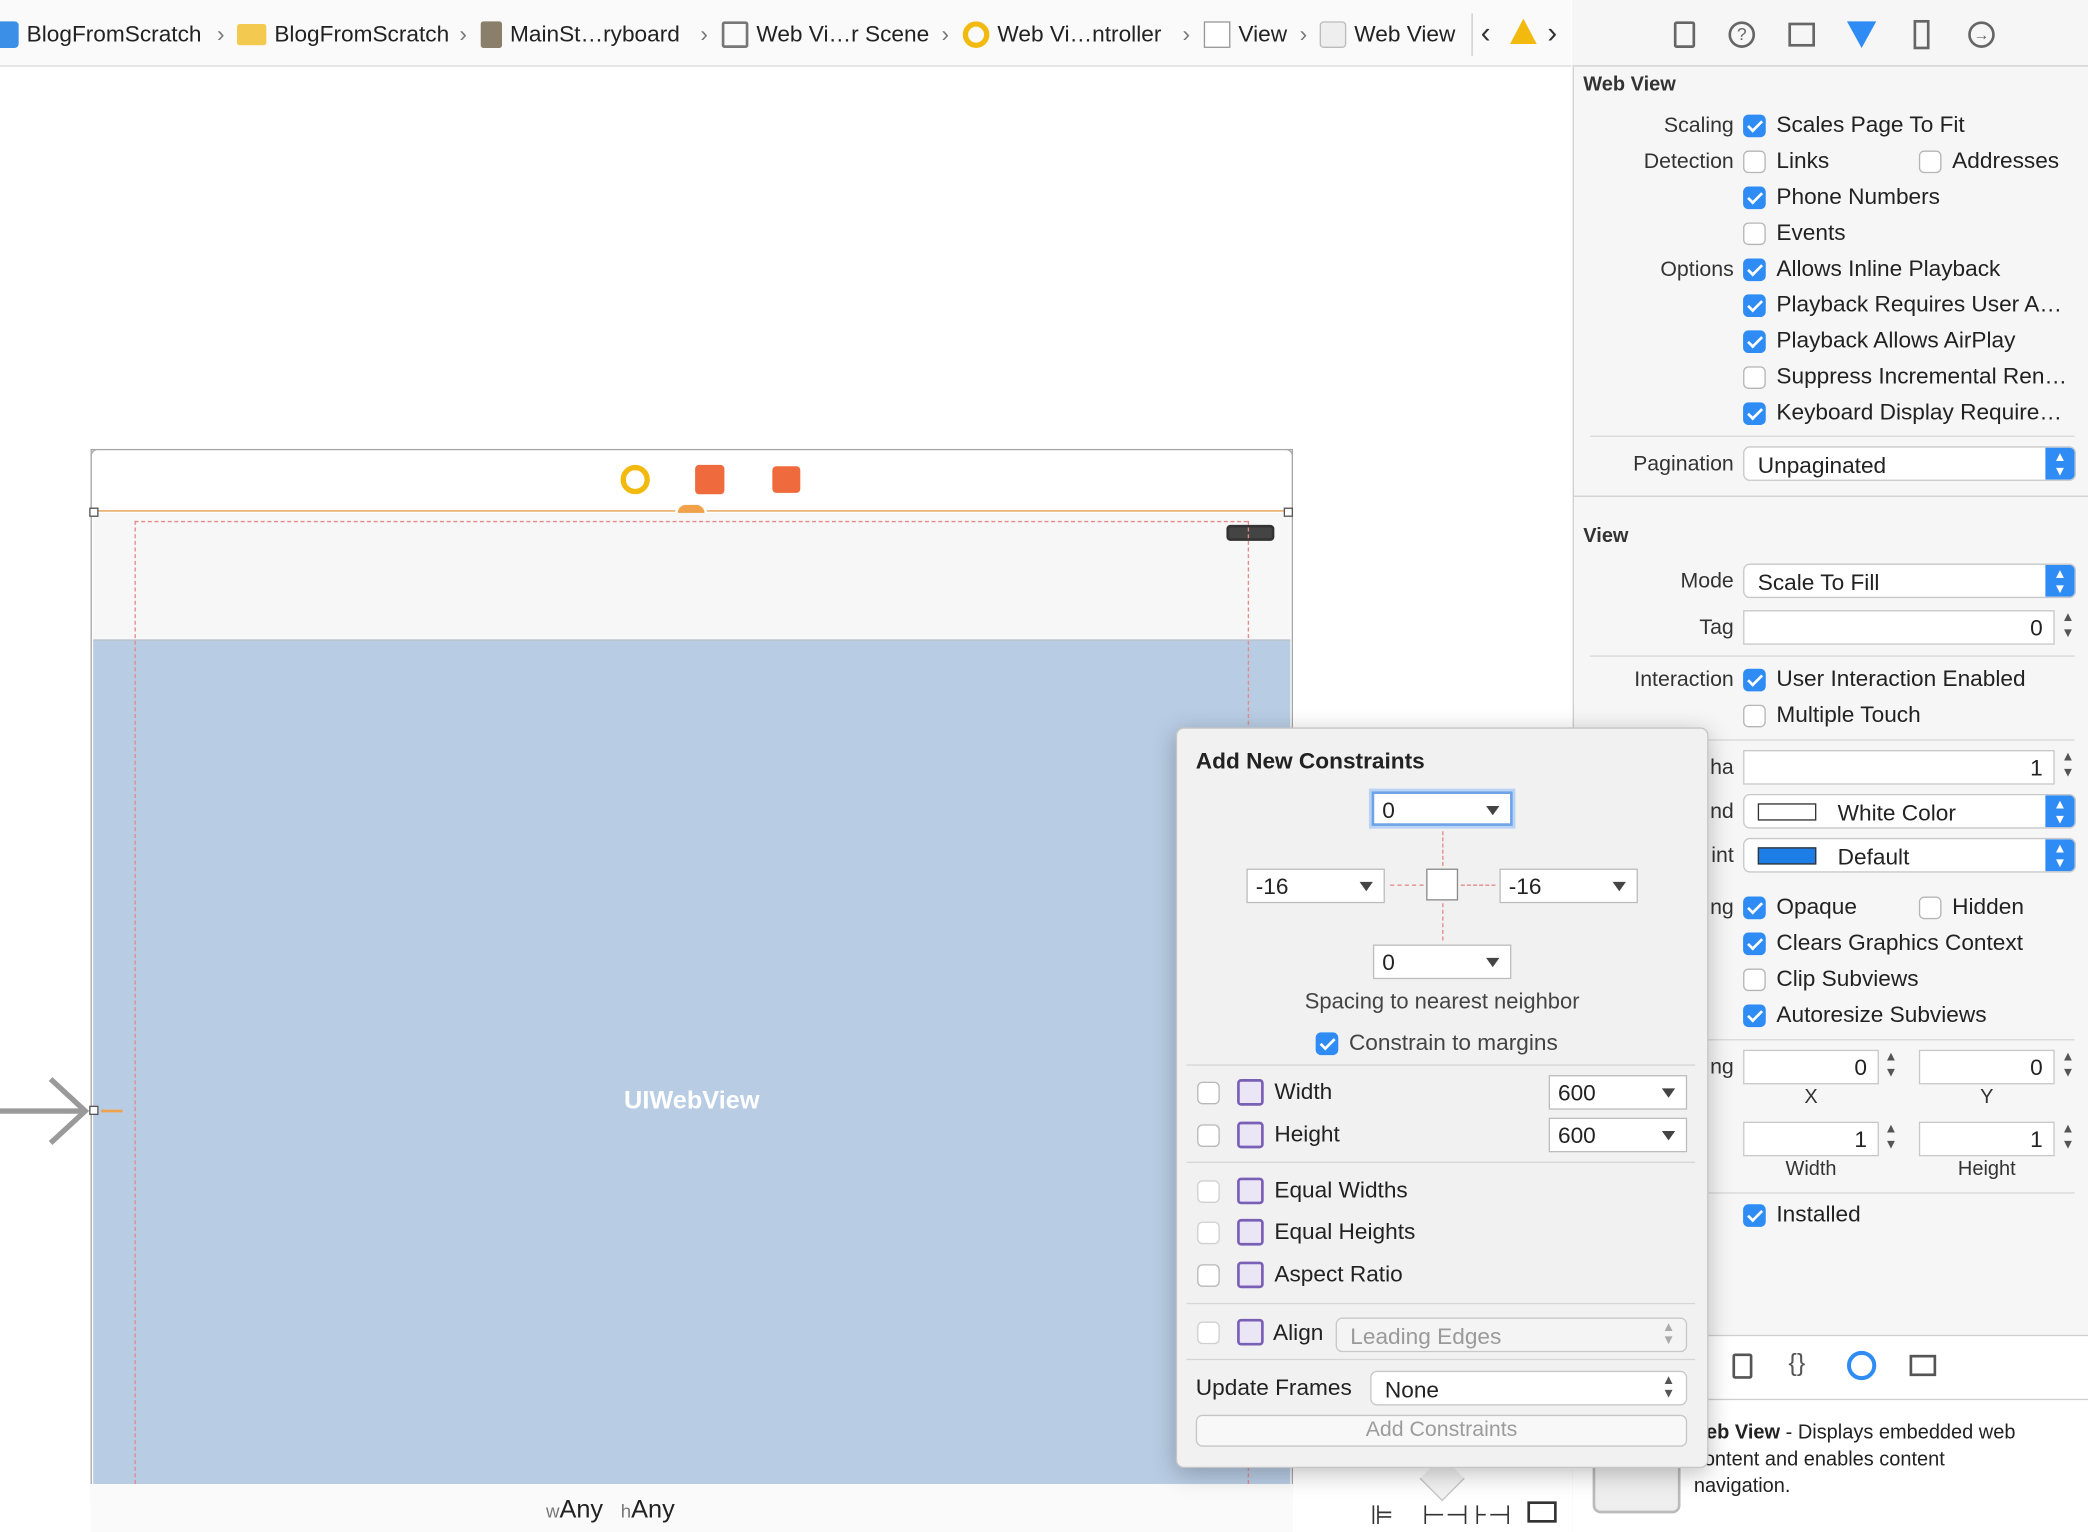 The width and height of the screenshot is (2088, 1532). What do you see at coordinates (1754, 342) in the screenshot?
I see `airplay-checkbox` at bounding box center [1754, 342].